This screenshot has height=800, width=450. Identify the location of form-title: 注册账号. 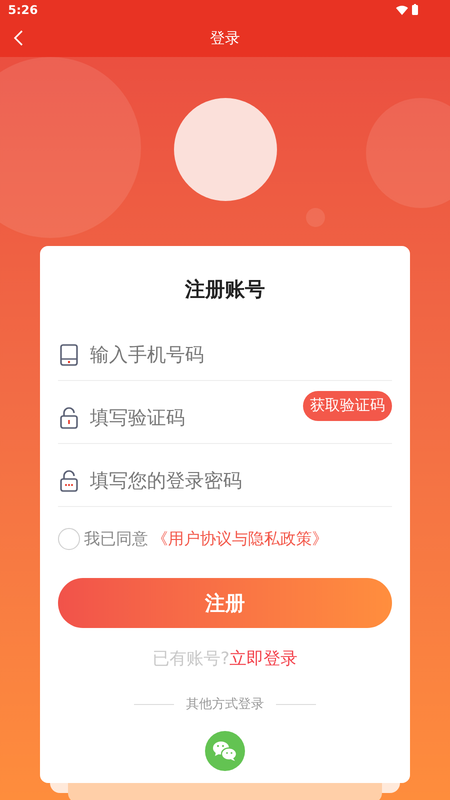
(225, 289).